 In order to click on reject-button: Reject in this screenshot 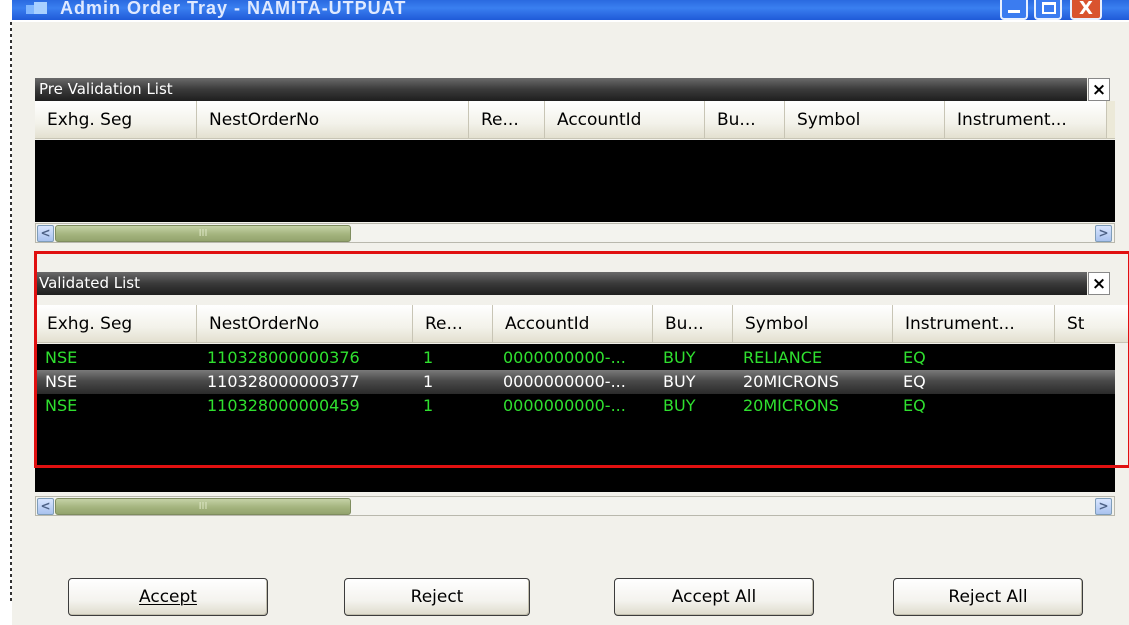, I will do `click(437, 597)`.